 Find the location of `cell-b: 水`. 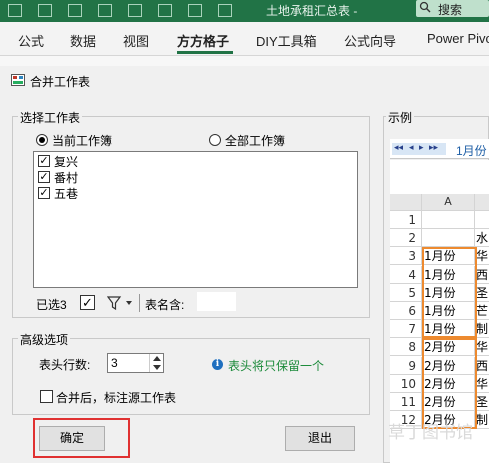

cell-b: 水 is located at coordinates (482, 238).